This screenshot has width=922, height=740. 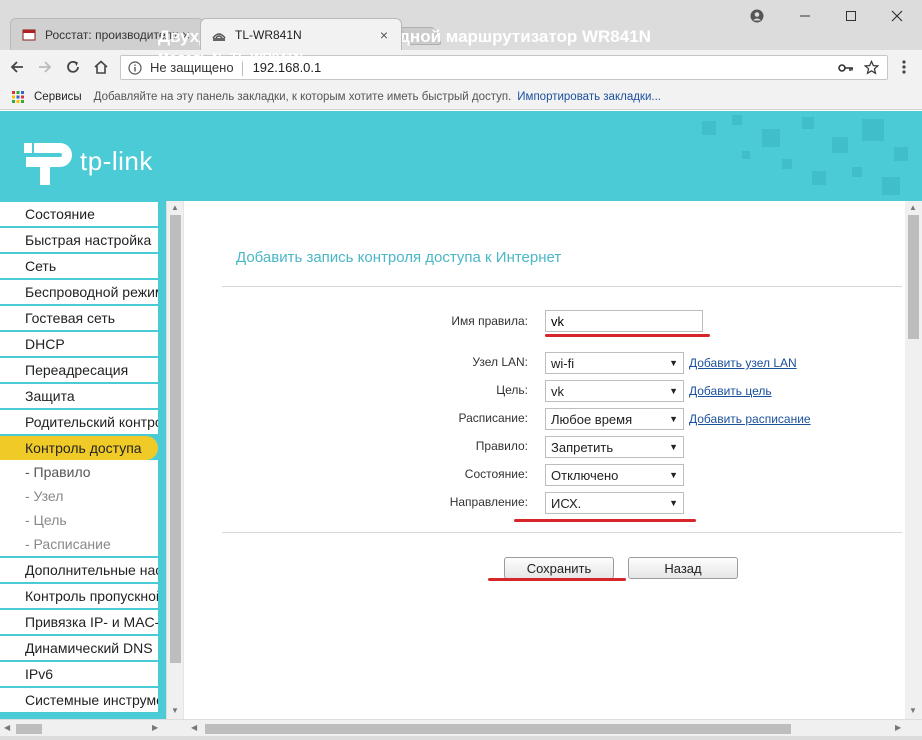 What do you see at coordinates (230, 57) in the screenshot?
I see `router-model: Модель № TL-WR841N` at bounding box center [230, 57].